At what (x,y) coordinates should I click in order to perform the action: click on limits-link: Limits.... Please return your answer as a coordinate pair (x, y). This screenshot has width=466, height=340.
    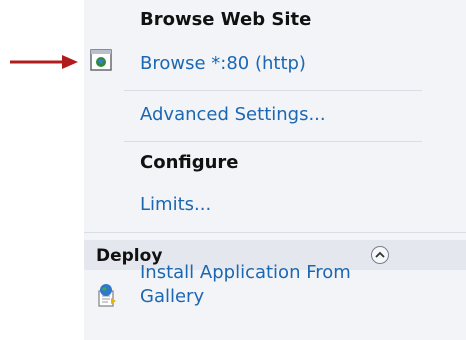
    Looking at the image, I should click on (175, 204).